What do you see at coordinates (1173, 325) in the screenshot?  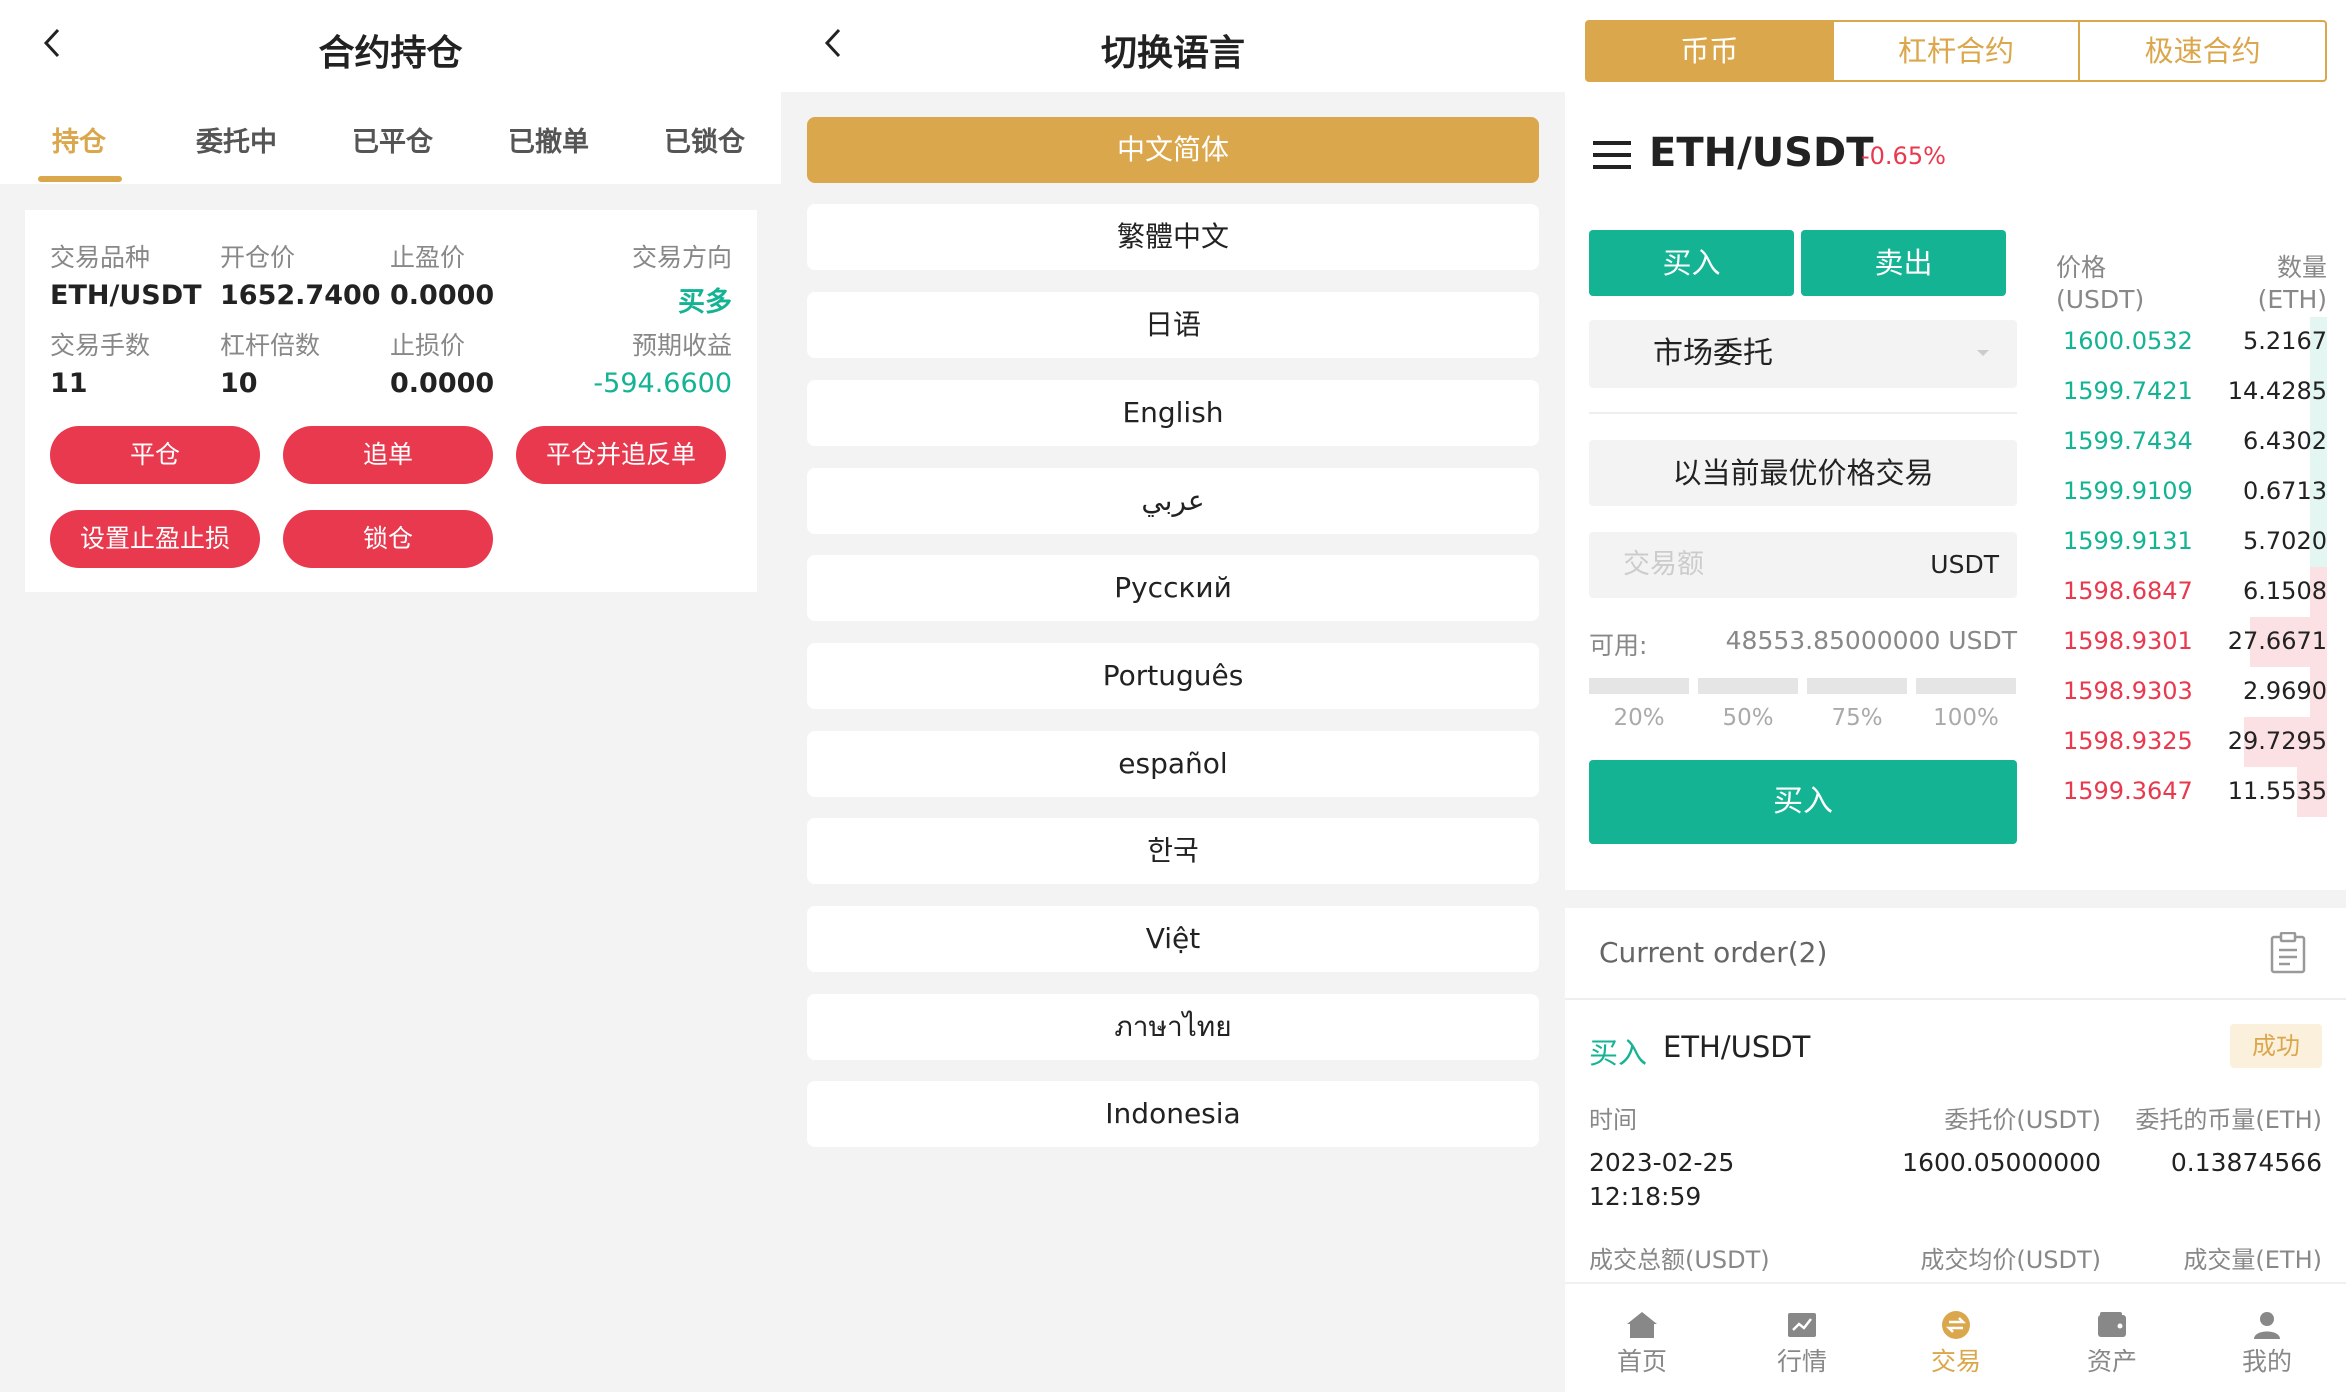 I see `language-option-ja: 日语` at bounding box center [1173, 325].